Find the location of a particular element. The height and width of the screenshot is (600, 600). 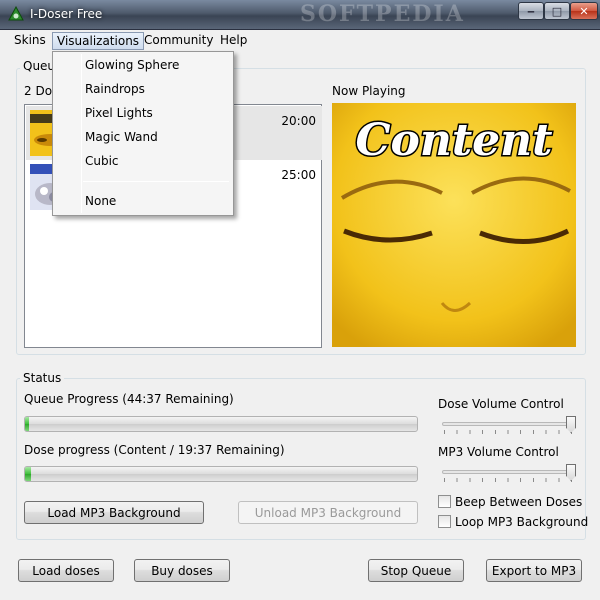

menu-separator is located at coordinates (156, 181).